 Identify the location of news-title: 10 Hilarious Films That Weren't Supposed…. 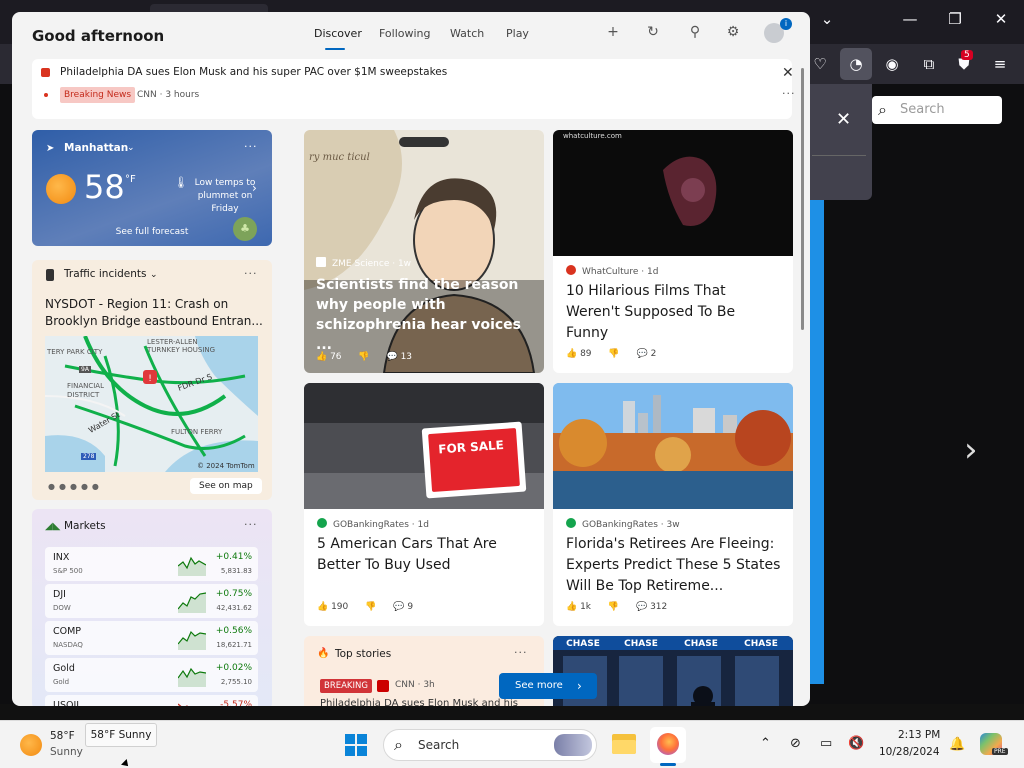
(673, 312).